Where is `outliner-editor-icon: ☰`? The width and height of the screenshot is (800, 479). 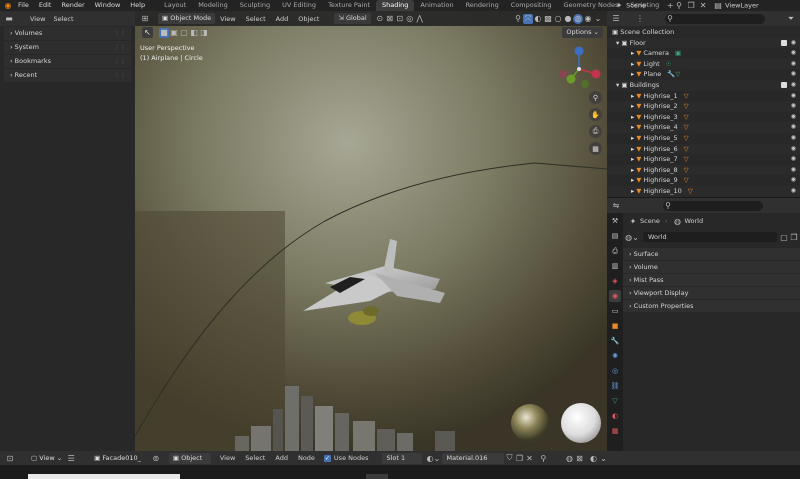
outliner-editor-icon: ☰ is located at coordinates (616, 19).